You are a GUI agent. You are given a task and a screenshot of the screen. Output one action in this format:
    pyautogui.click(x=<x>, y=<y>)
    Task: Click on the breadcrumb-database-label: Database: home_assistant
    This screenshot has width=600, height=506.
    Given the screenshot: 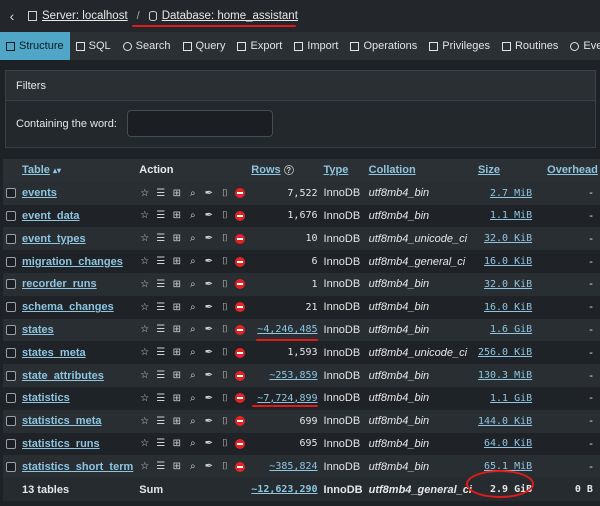 What is the action you would take?
    pyautogui.click(x=230, y=16)
    